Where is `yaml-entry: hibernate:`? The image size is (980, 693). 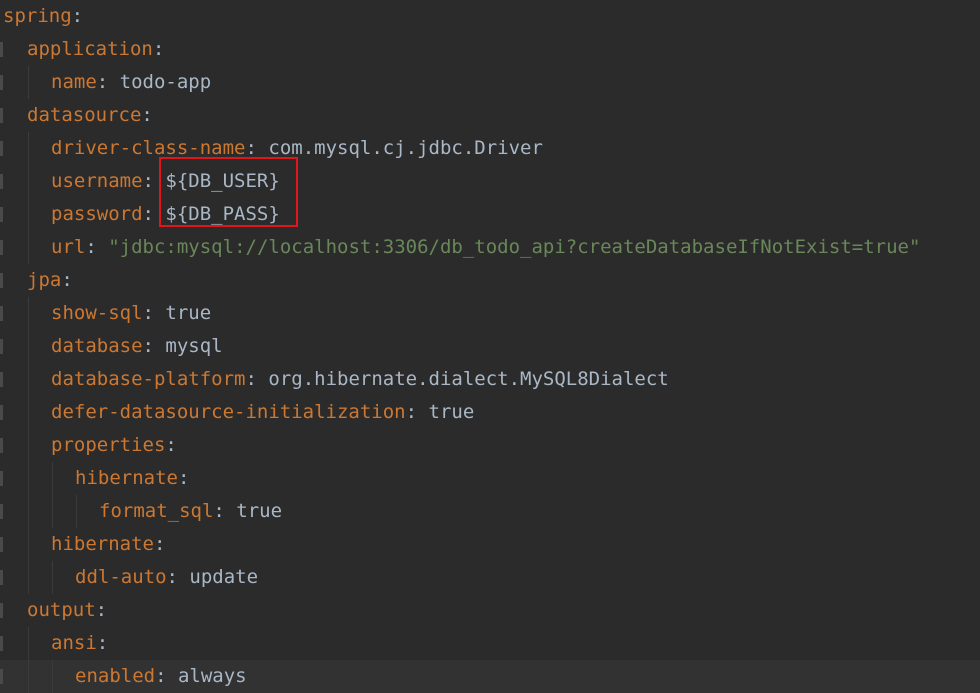
yaml-entry: hibernate: is located at coordinates (108, 544).